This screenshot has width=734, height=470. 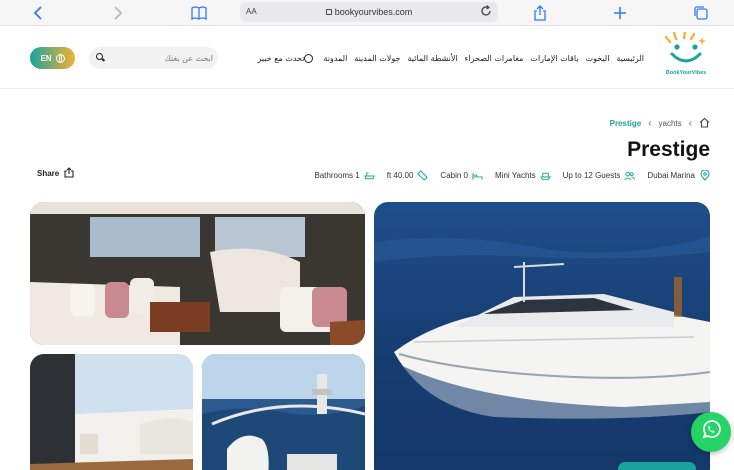 I want to click on whatsapp-chat-button, so click(x=711, y=432).